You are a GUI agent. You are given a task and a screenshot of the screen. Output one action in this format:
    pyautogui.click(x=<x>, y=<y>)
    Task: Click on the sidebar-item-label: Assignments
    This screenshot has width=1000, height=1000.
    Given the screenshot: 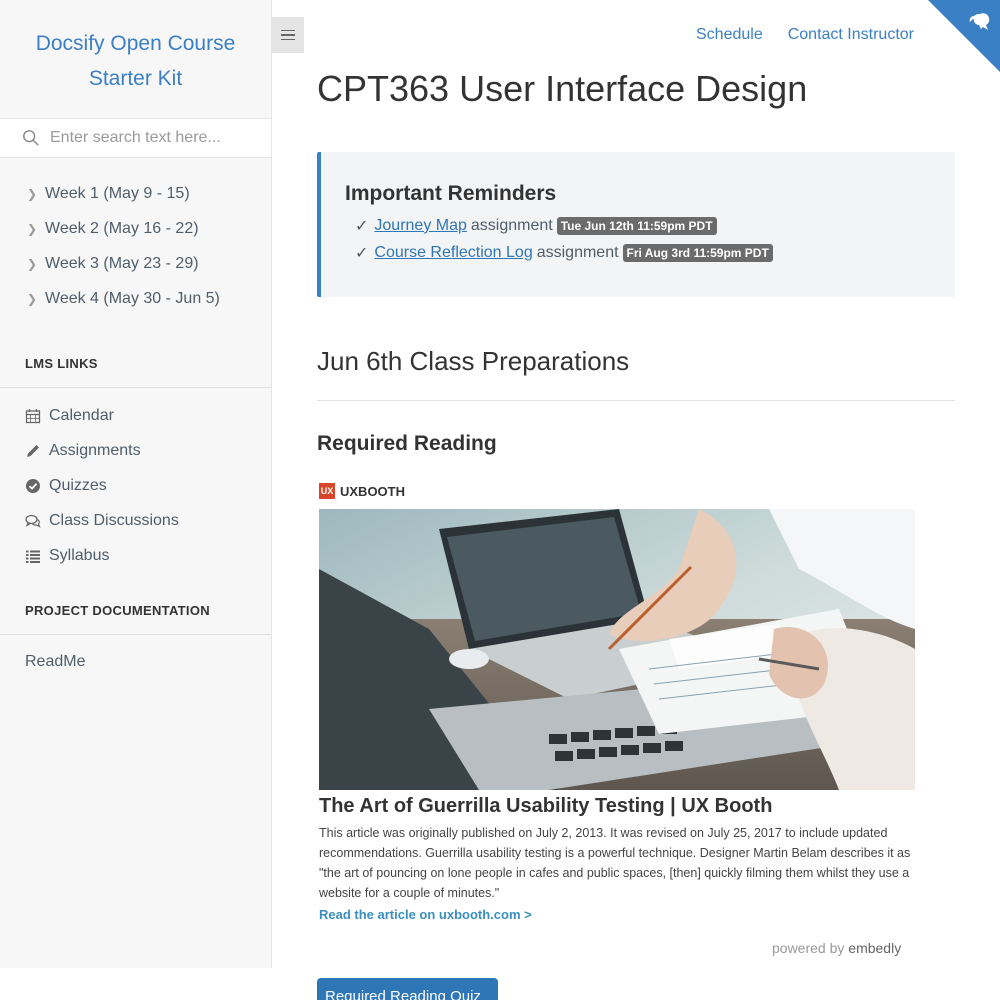 What is the action you would take?
    pyautogui.click(x=95, y=450)
    